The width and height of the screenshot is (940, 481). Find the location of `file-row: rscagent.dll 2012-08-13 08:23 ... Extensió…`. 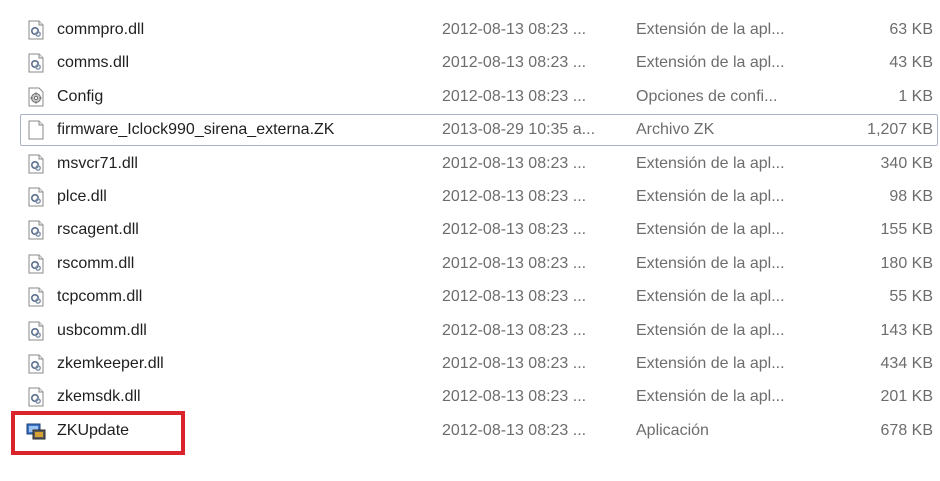

file-row: rscagent.dll 2012-08-13 08:23 ... Extensió… is located at coordinates (479, 230).